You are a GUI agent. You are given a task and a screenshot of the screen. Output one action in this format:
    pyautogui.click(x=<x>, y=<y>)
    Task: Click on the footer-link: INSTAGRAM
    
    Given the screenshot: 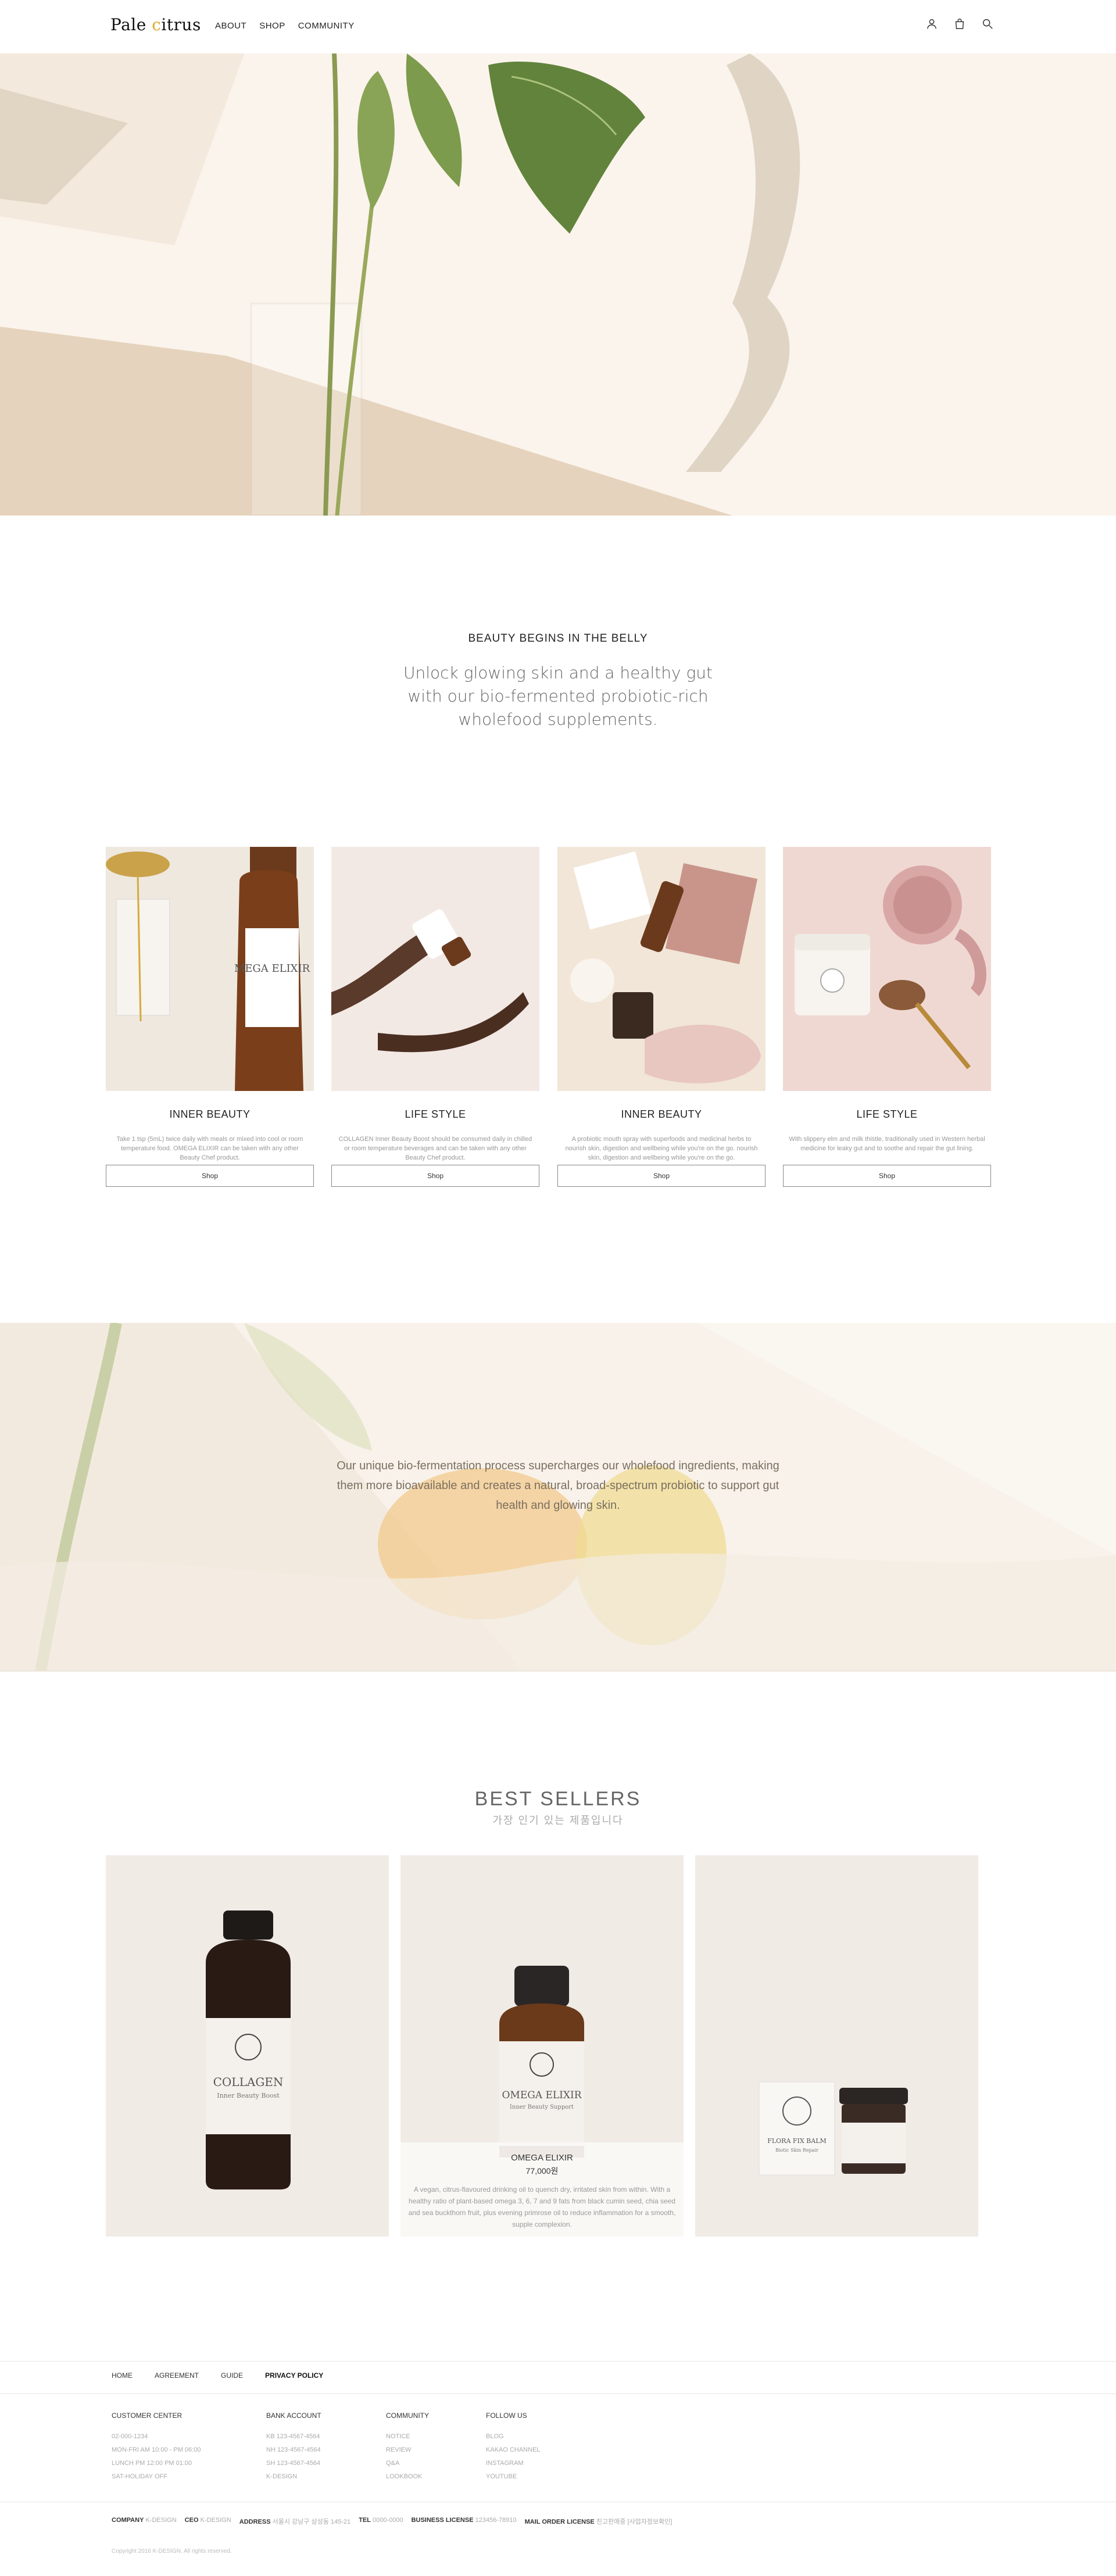 What is the action you would take?
    pyautogui.click(x=514, y=2464)
    